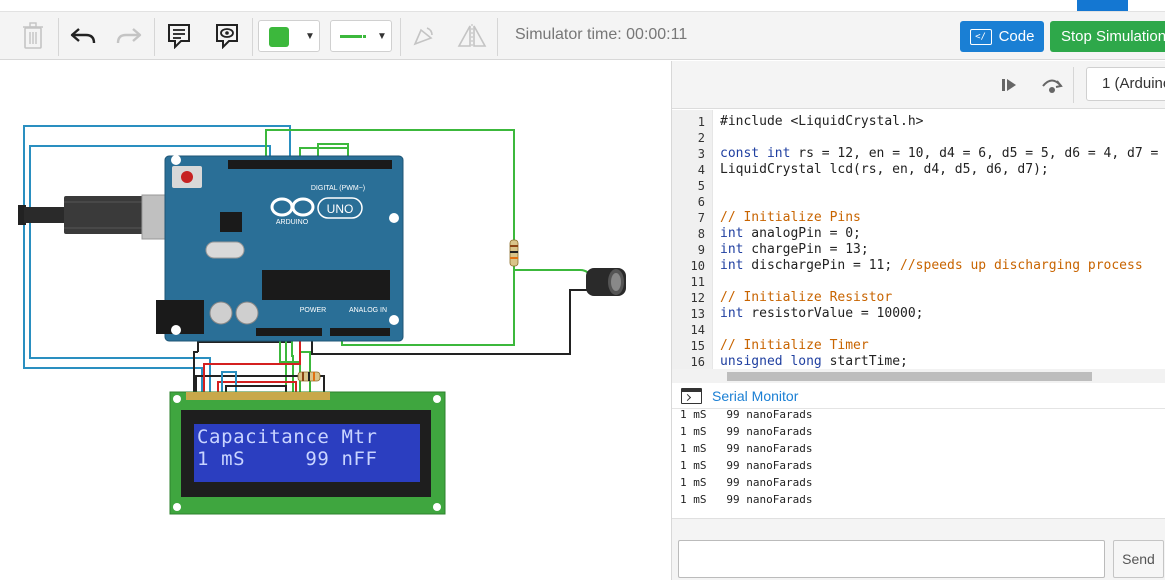  Describe the element at coordinates (472, 36) in the screenshot. I see `flip-icon` at that location.